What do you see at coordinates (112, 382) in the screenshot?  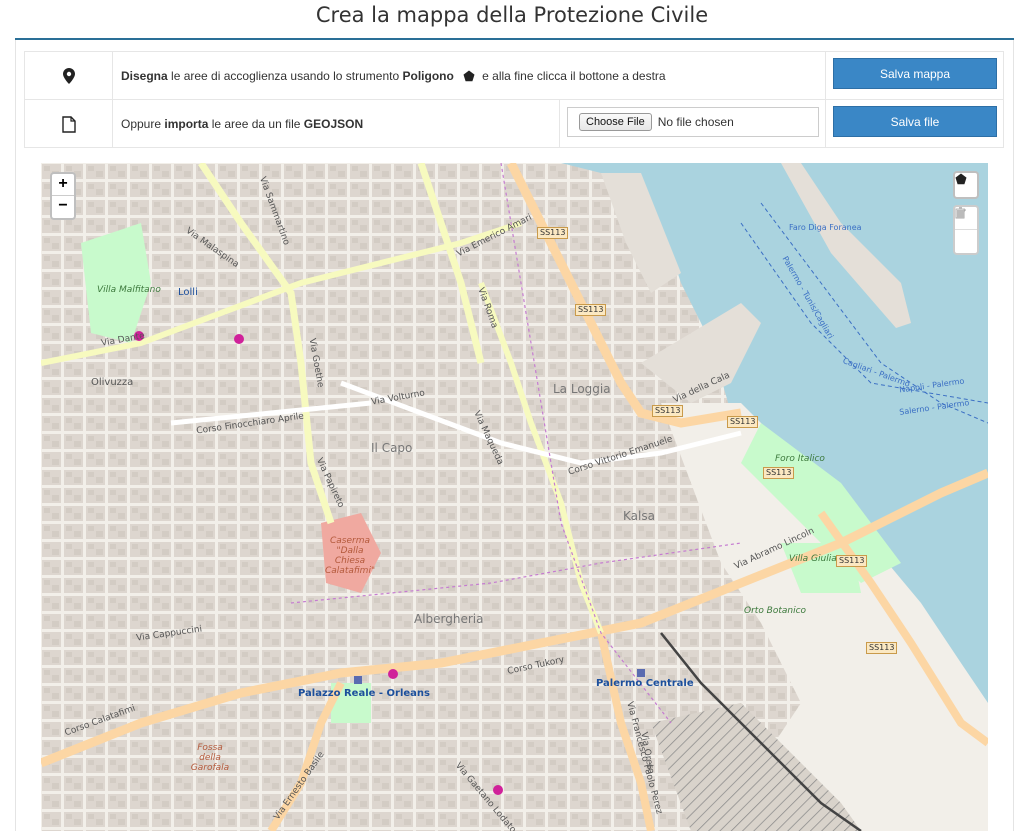 I see `map-label: Olivuzza` at bounding box center [112, 382].